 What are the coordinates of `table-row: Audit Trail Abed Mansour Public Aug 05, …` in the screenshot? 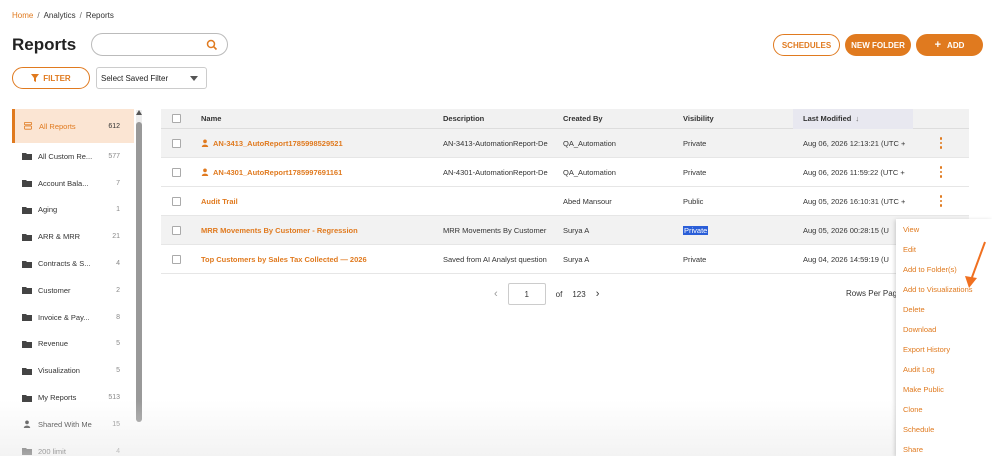 It's located at (565, 201).